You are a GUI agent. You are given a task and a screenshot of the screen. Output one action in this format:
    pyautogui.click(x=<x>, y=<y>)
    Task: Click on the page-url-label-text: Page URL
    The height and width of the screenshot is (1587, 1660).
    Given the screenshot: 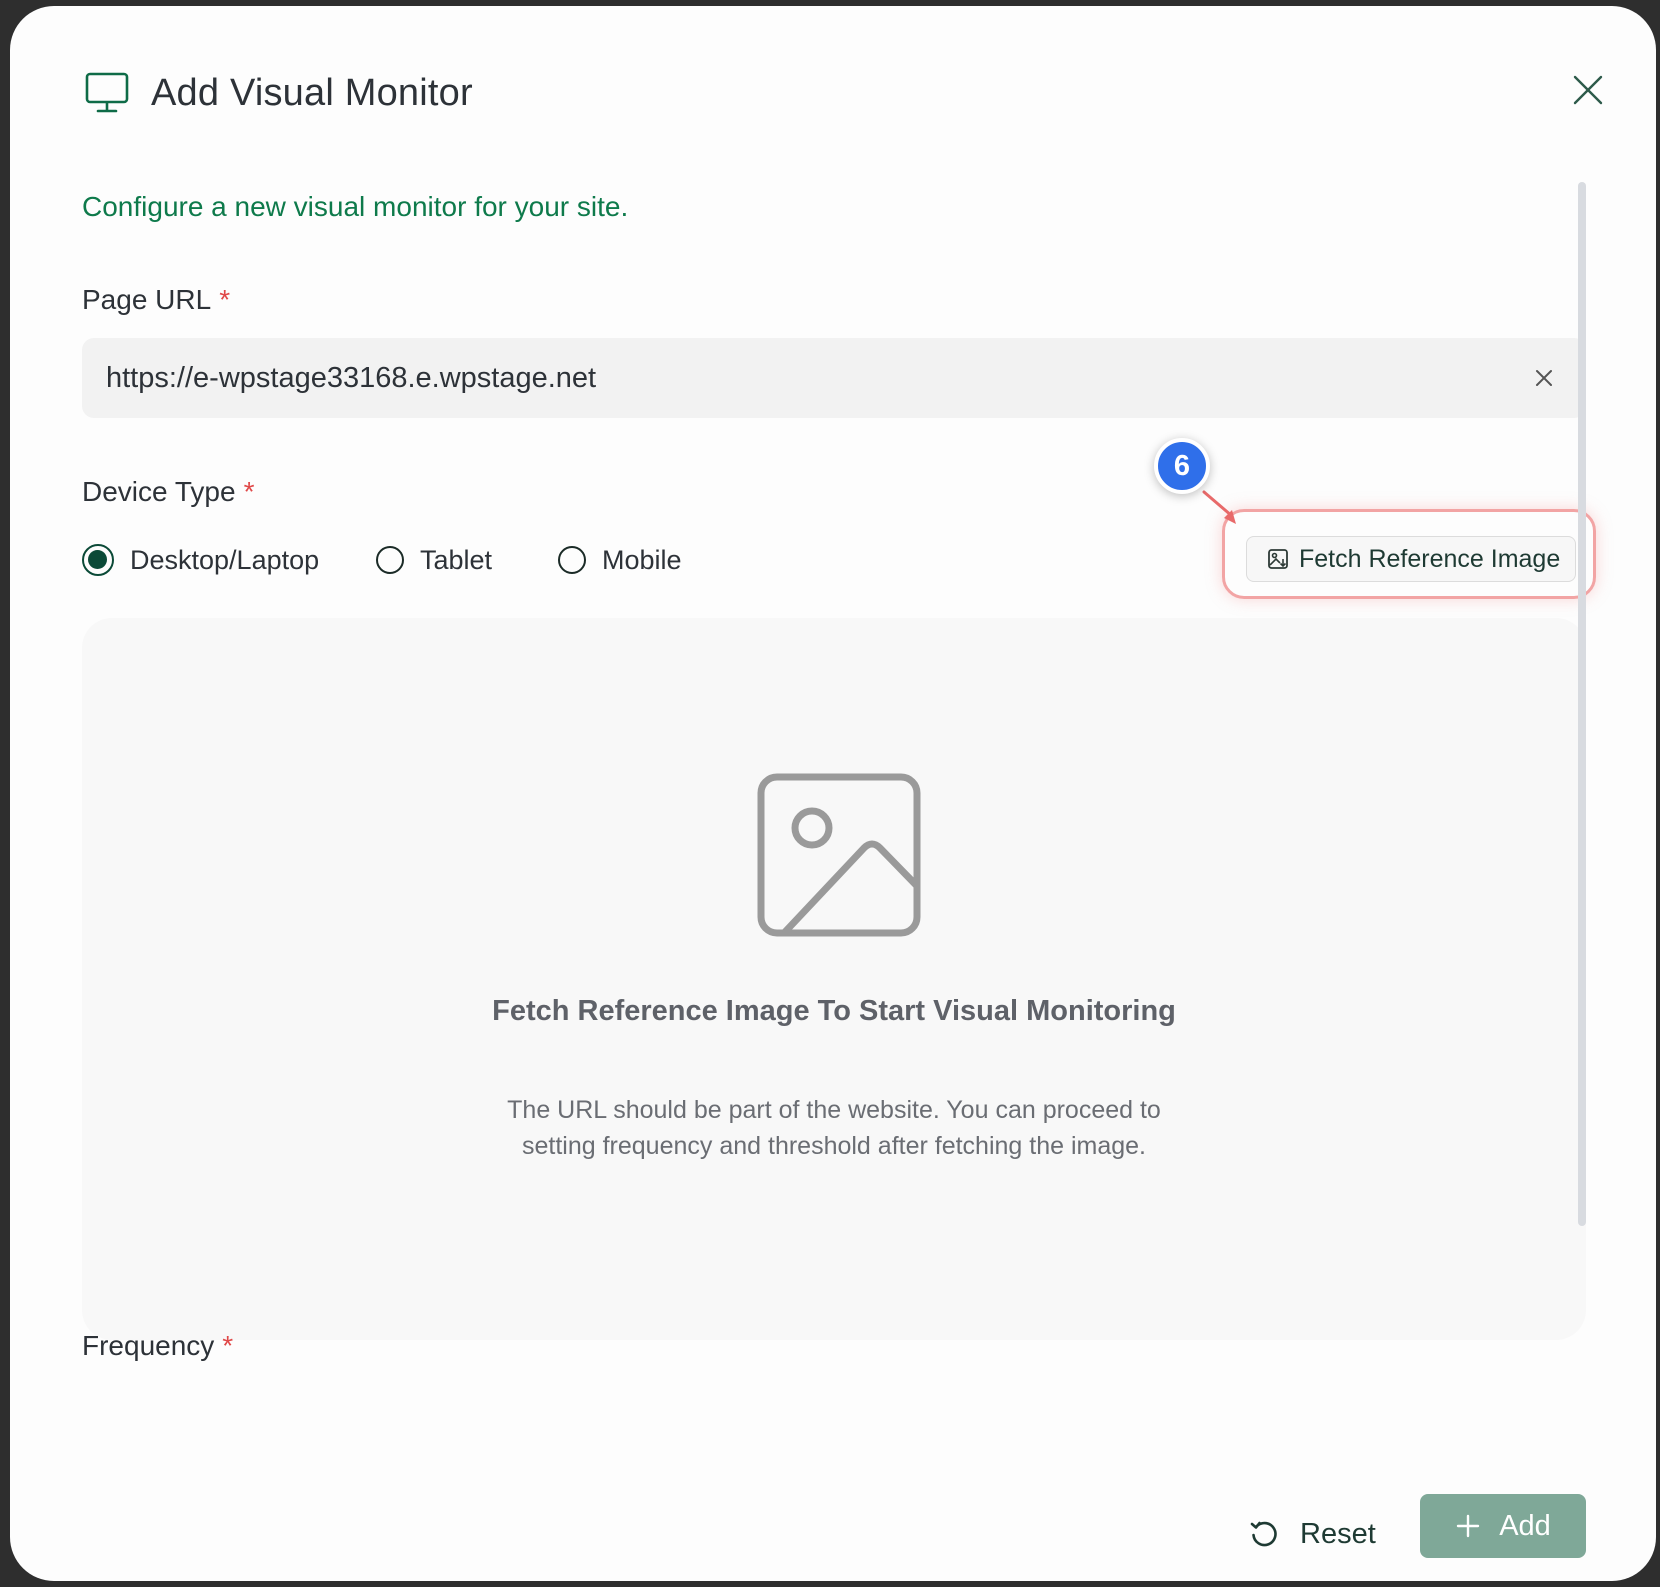 What is the action you would take?
    pyautogui.click(x=147, y=299)
    